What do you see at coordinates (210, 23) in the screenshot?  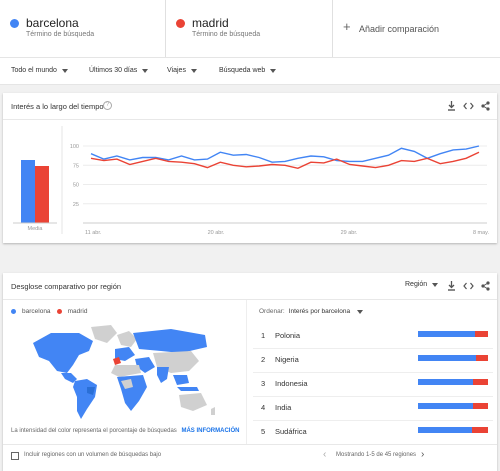 I see `term-madrid-name: madrid` at bounding box center [210, 23].